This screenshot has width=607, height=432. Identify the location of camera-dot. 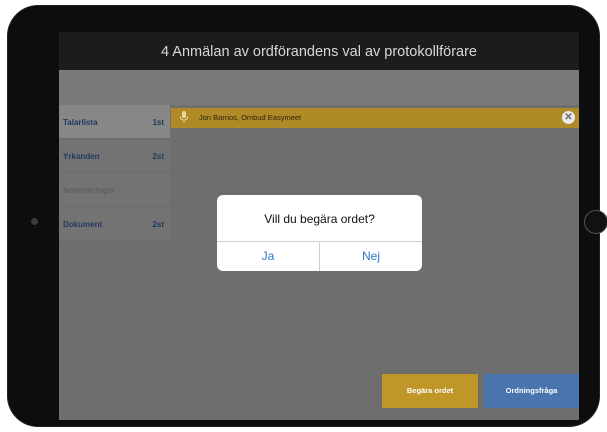
(34, 221).